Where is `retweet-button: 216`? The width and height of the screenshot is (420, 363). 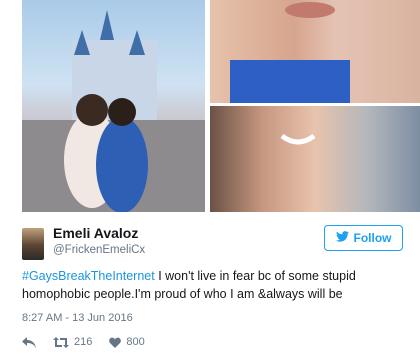
retweet-button: 216 is located at coordinates (72, 342).